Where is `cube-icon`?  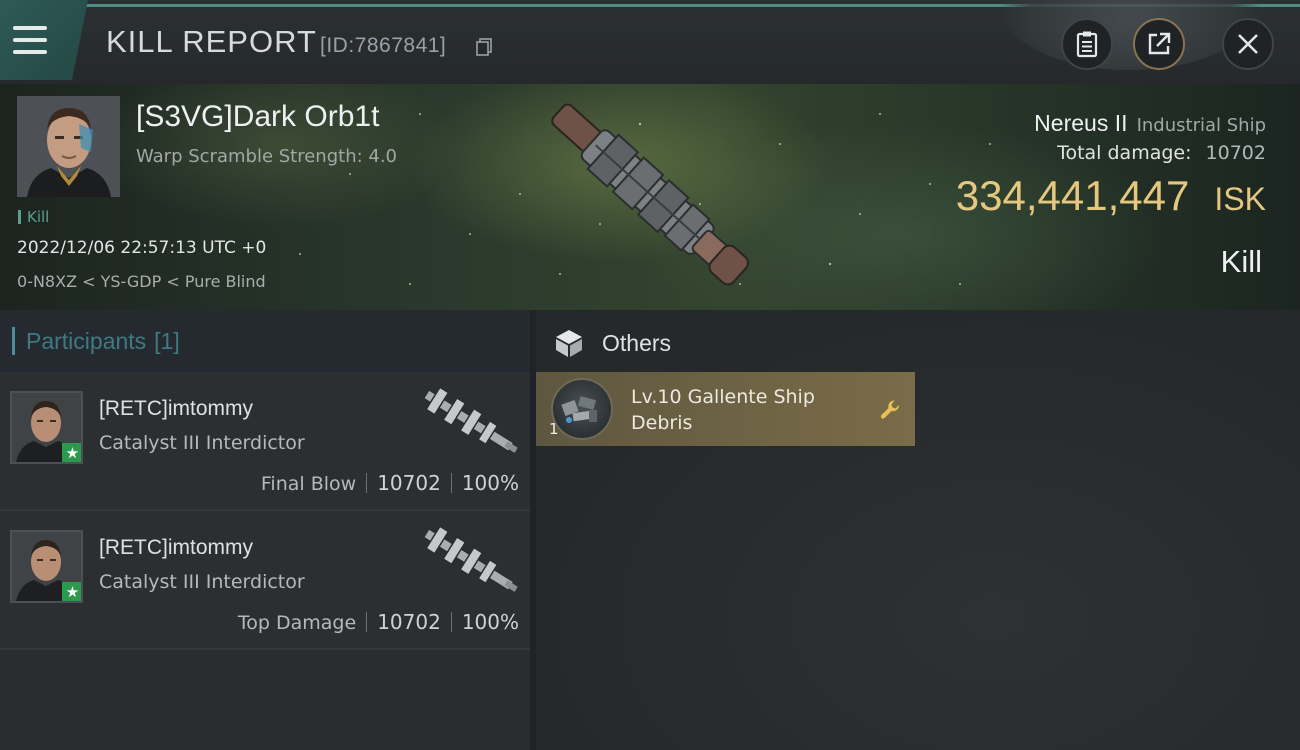
cube-icon is located at coordinates (569, 343).